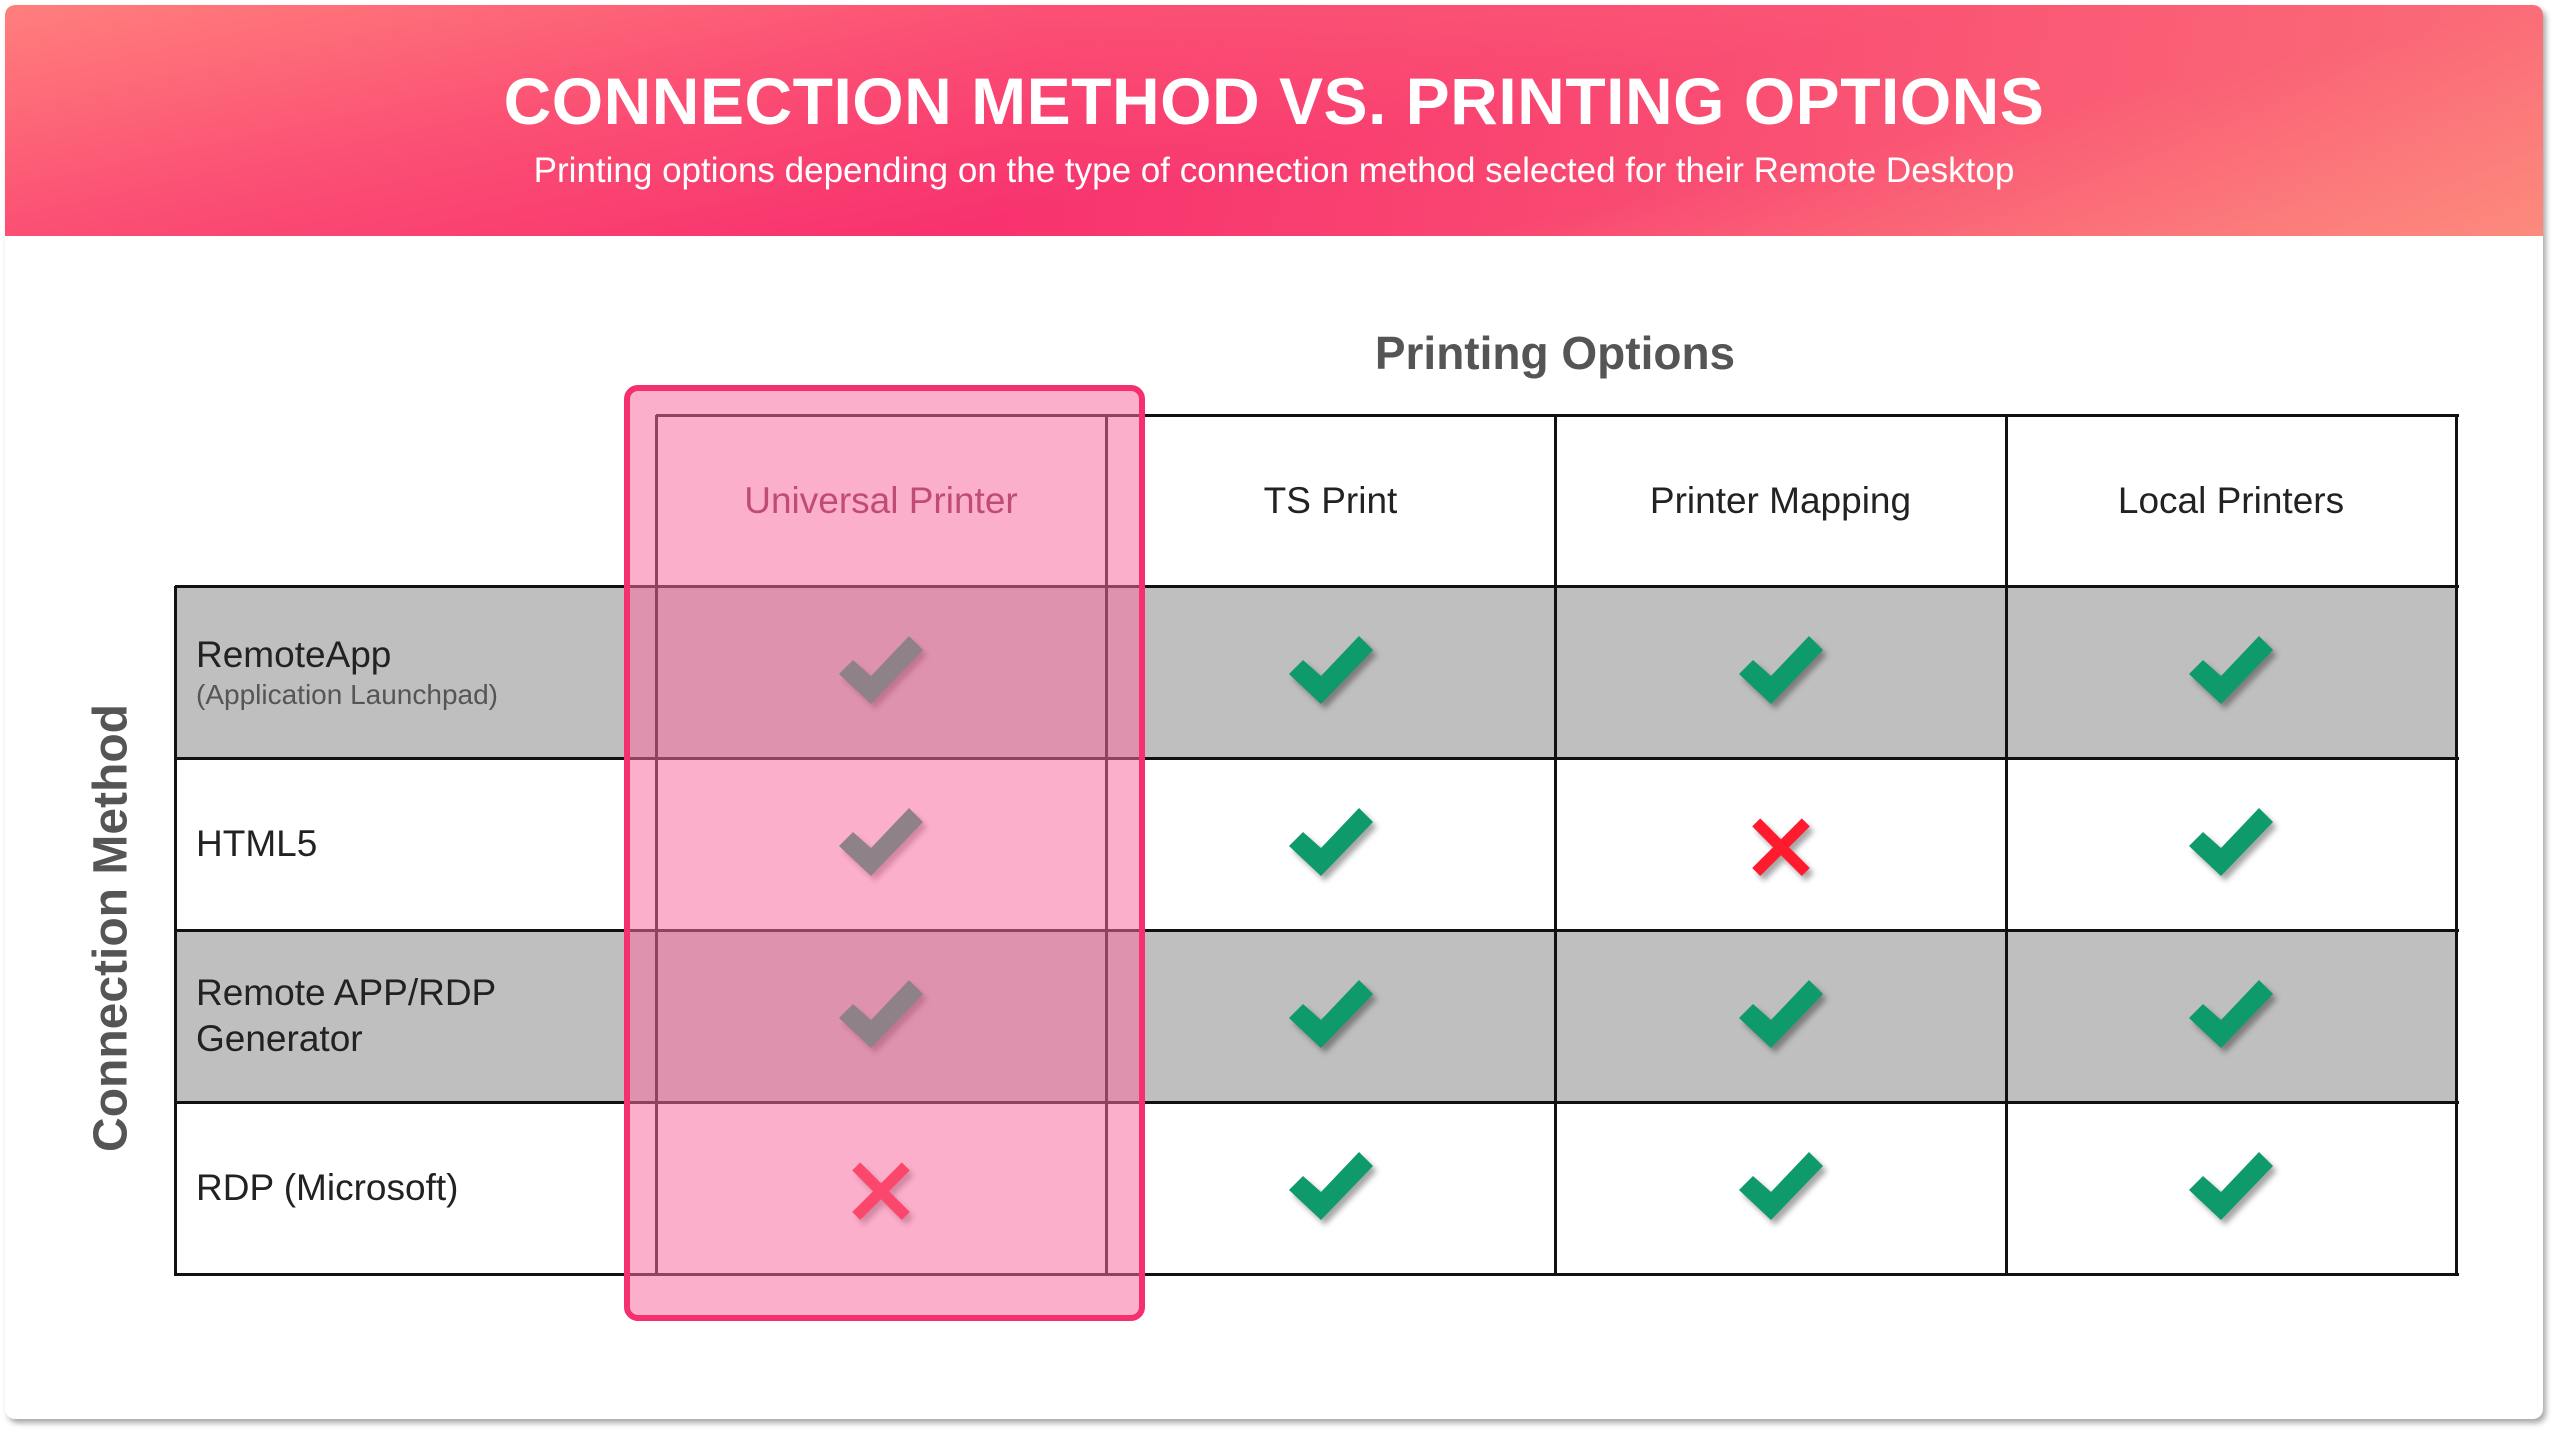 The height and width of the screenshot is (1438, 2560). Describe the element at coordinates (175, 931) in the screenshot. I see `table-left-border` at that location.